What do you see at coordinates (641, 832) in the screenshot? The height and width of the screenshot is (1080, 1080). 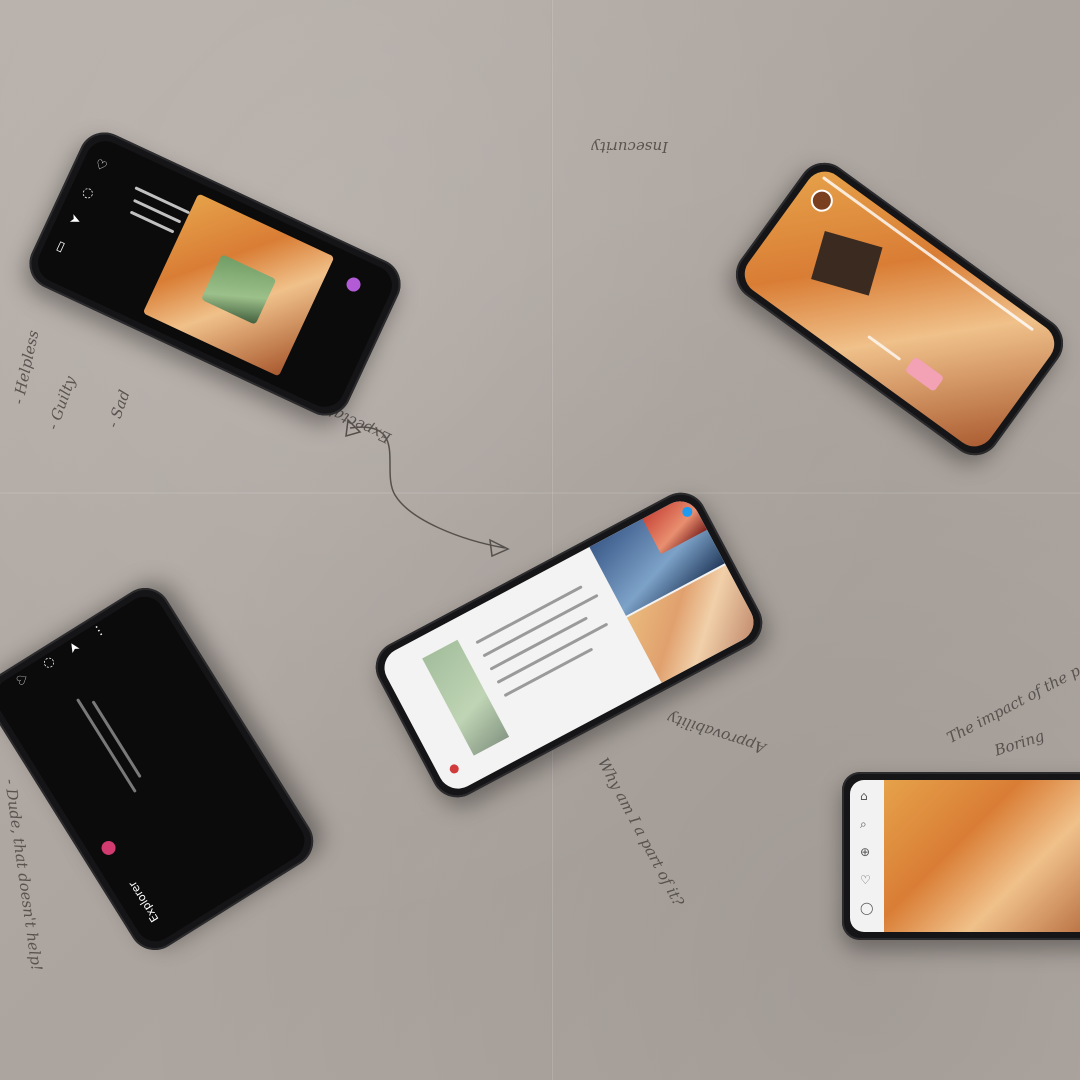 I see `note-why-part-of-it: Why am I a part of it?` at bounding box center [641, 832].